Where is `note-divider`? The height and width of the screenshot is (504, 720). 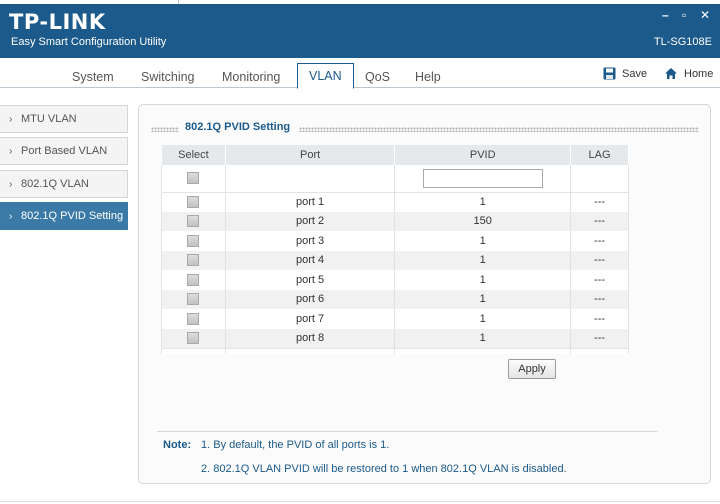 note-divider is located at coordinates (407, 431).